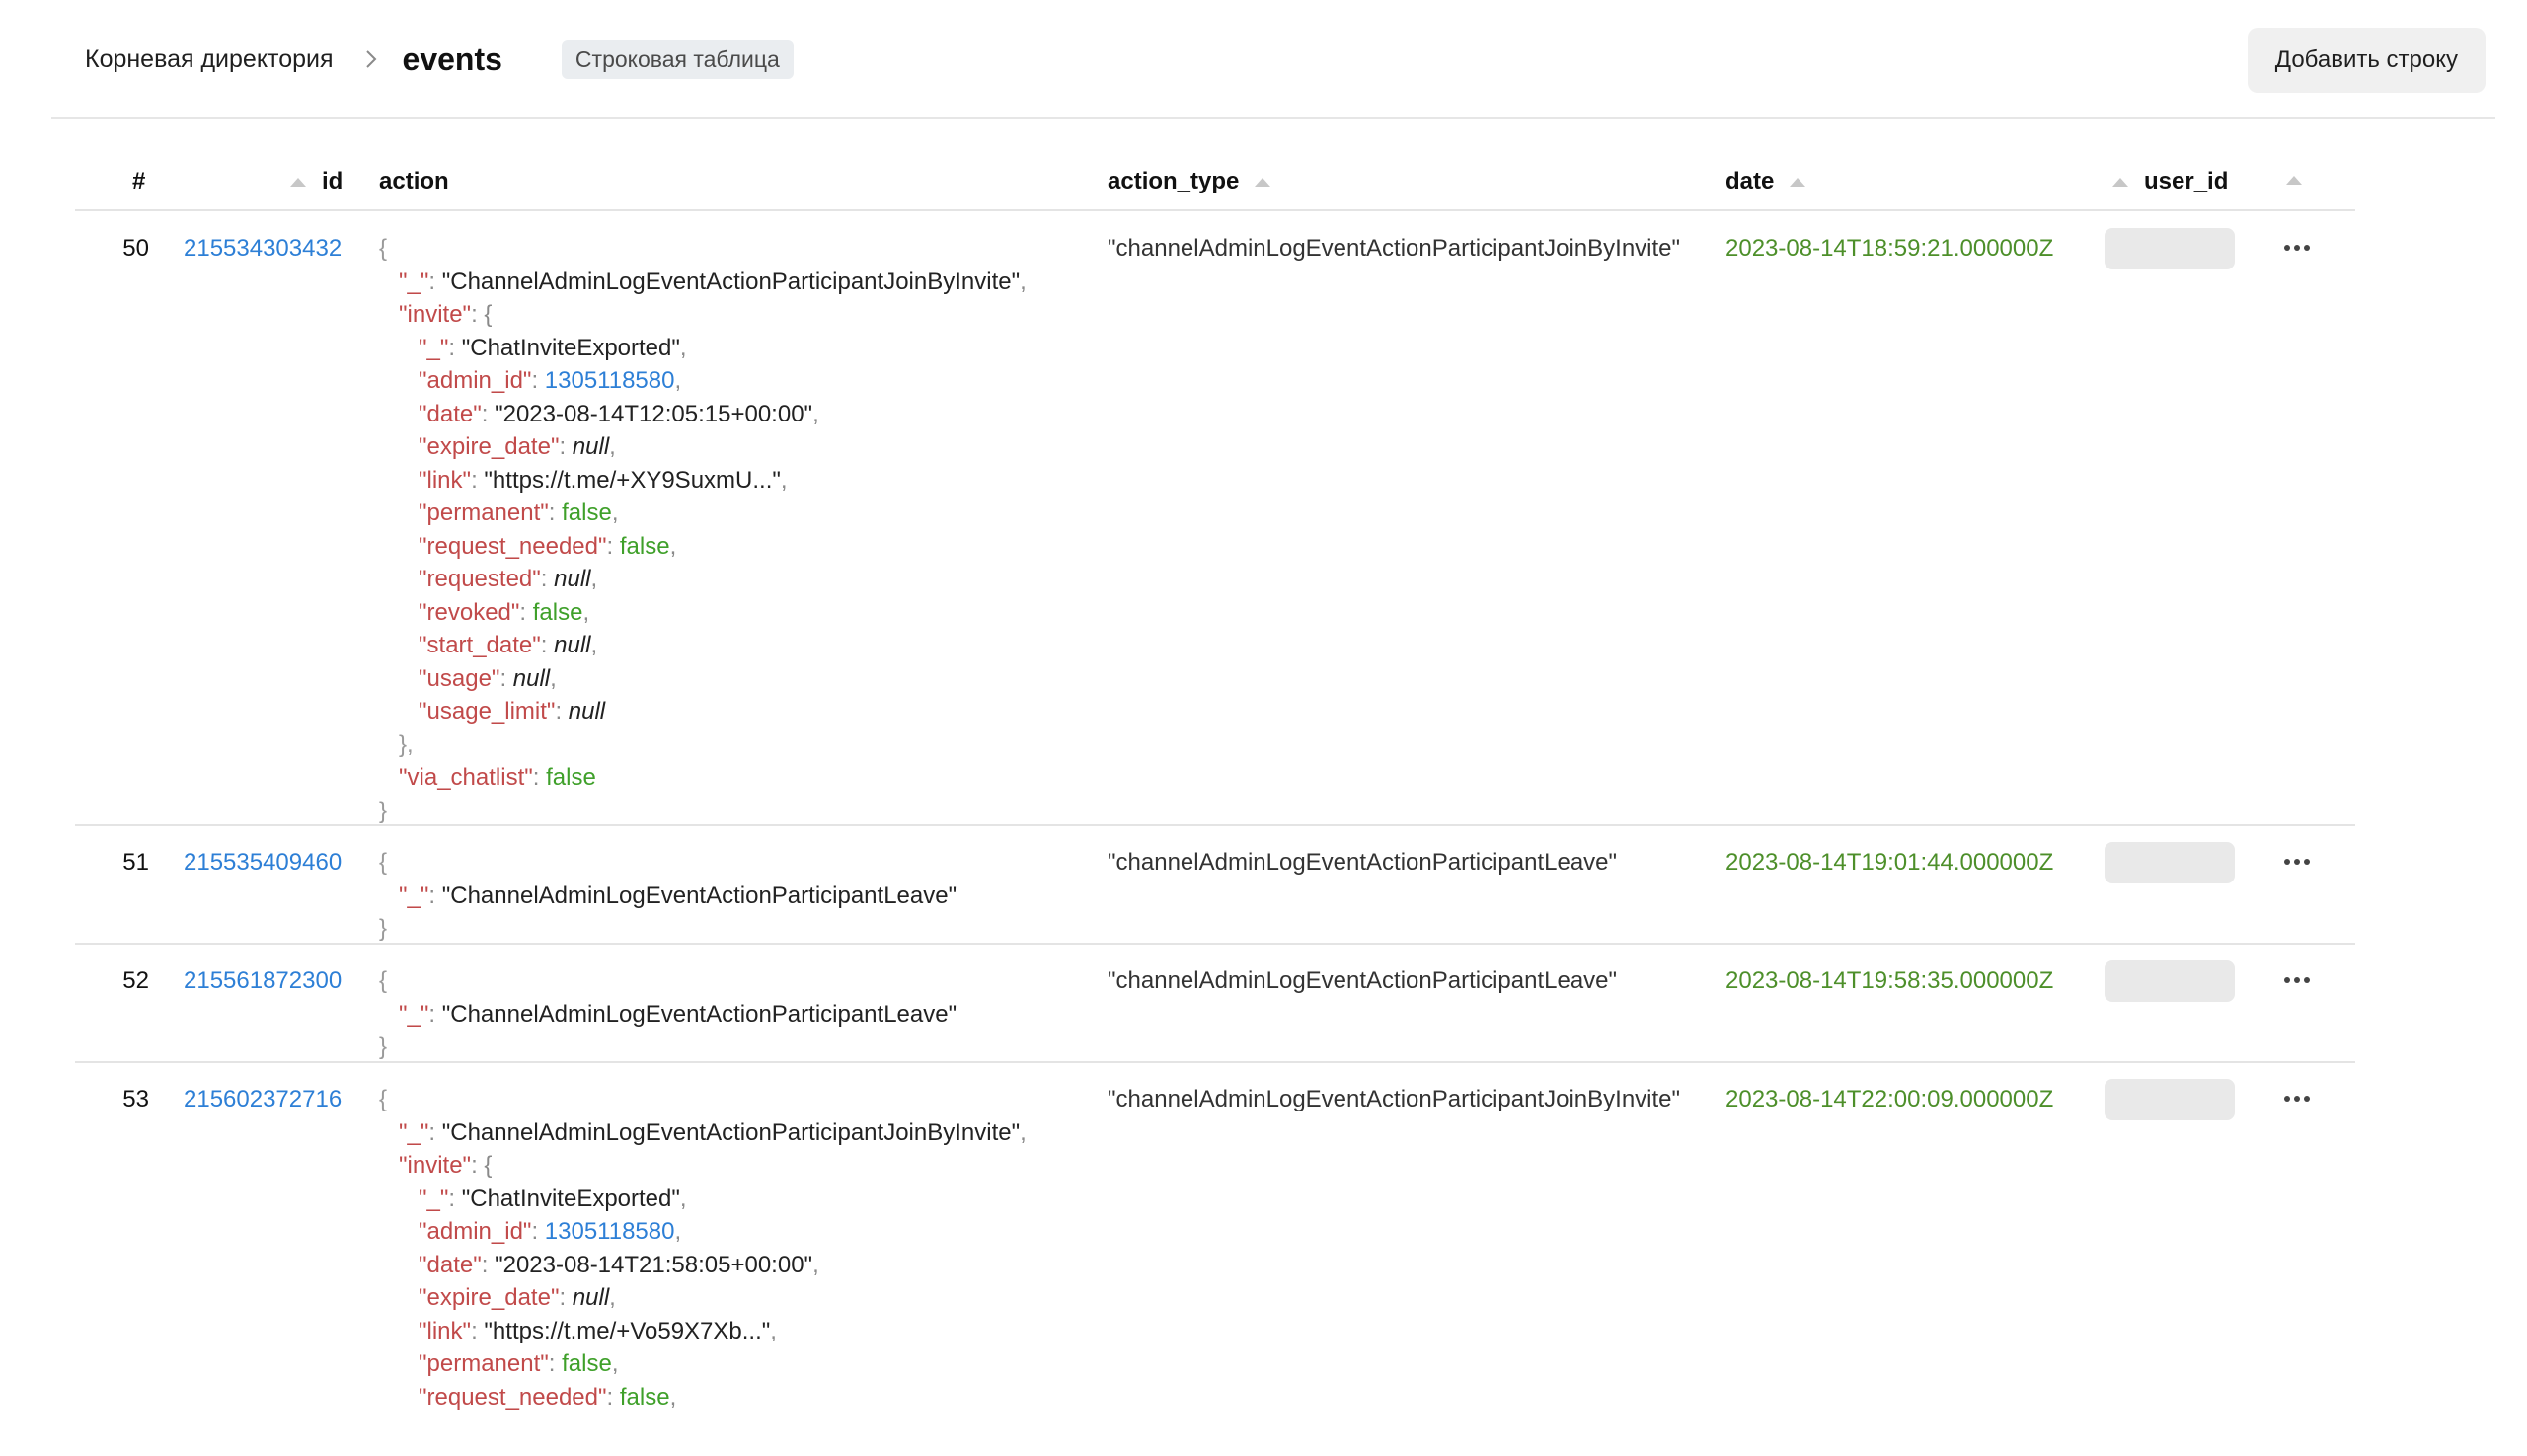  What do you see at coordinates (445, 1330) in the screenshot?
I see `json-key-token: "link"` at bounding box center [445, 1330].